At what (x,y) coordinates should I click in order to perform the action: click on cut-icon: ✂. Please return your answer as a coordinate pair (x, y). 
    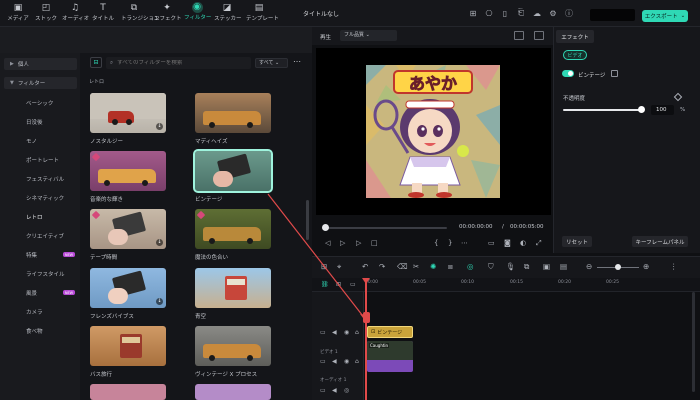
    Looking at the image, I should click on (416, 266).